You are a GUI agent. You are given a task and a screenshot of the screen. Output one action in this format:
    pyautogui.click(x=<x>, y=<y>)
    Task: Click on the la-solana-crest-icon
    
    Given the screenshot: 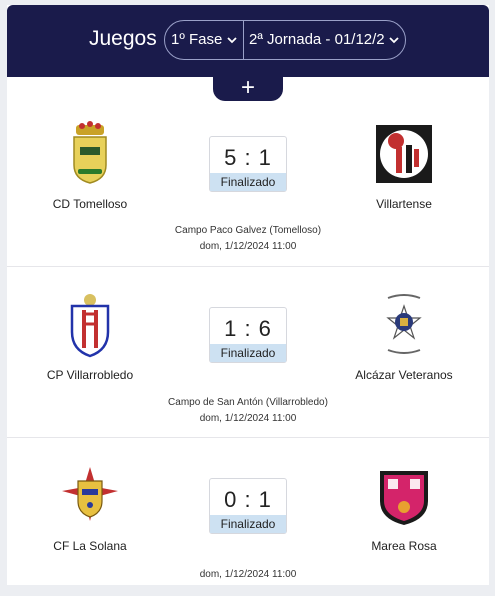 What is the action you would take?
    pyautogui.click(x=90, y=497)
    